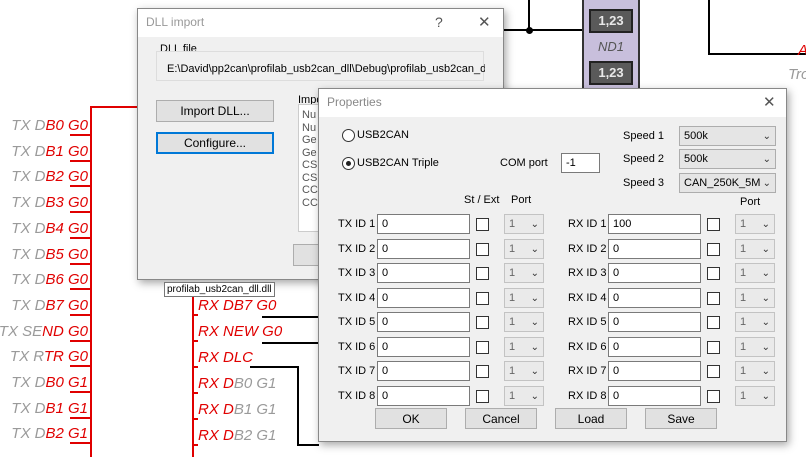  What do you see at coordinates (357, 395) in the screenshot?
I see `tx-id-label: TX ID 8` at bounding box center [357, 395].